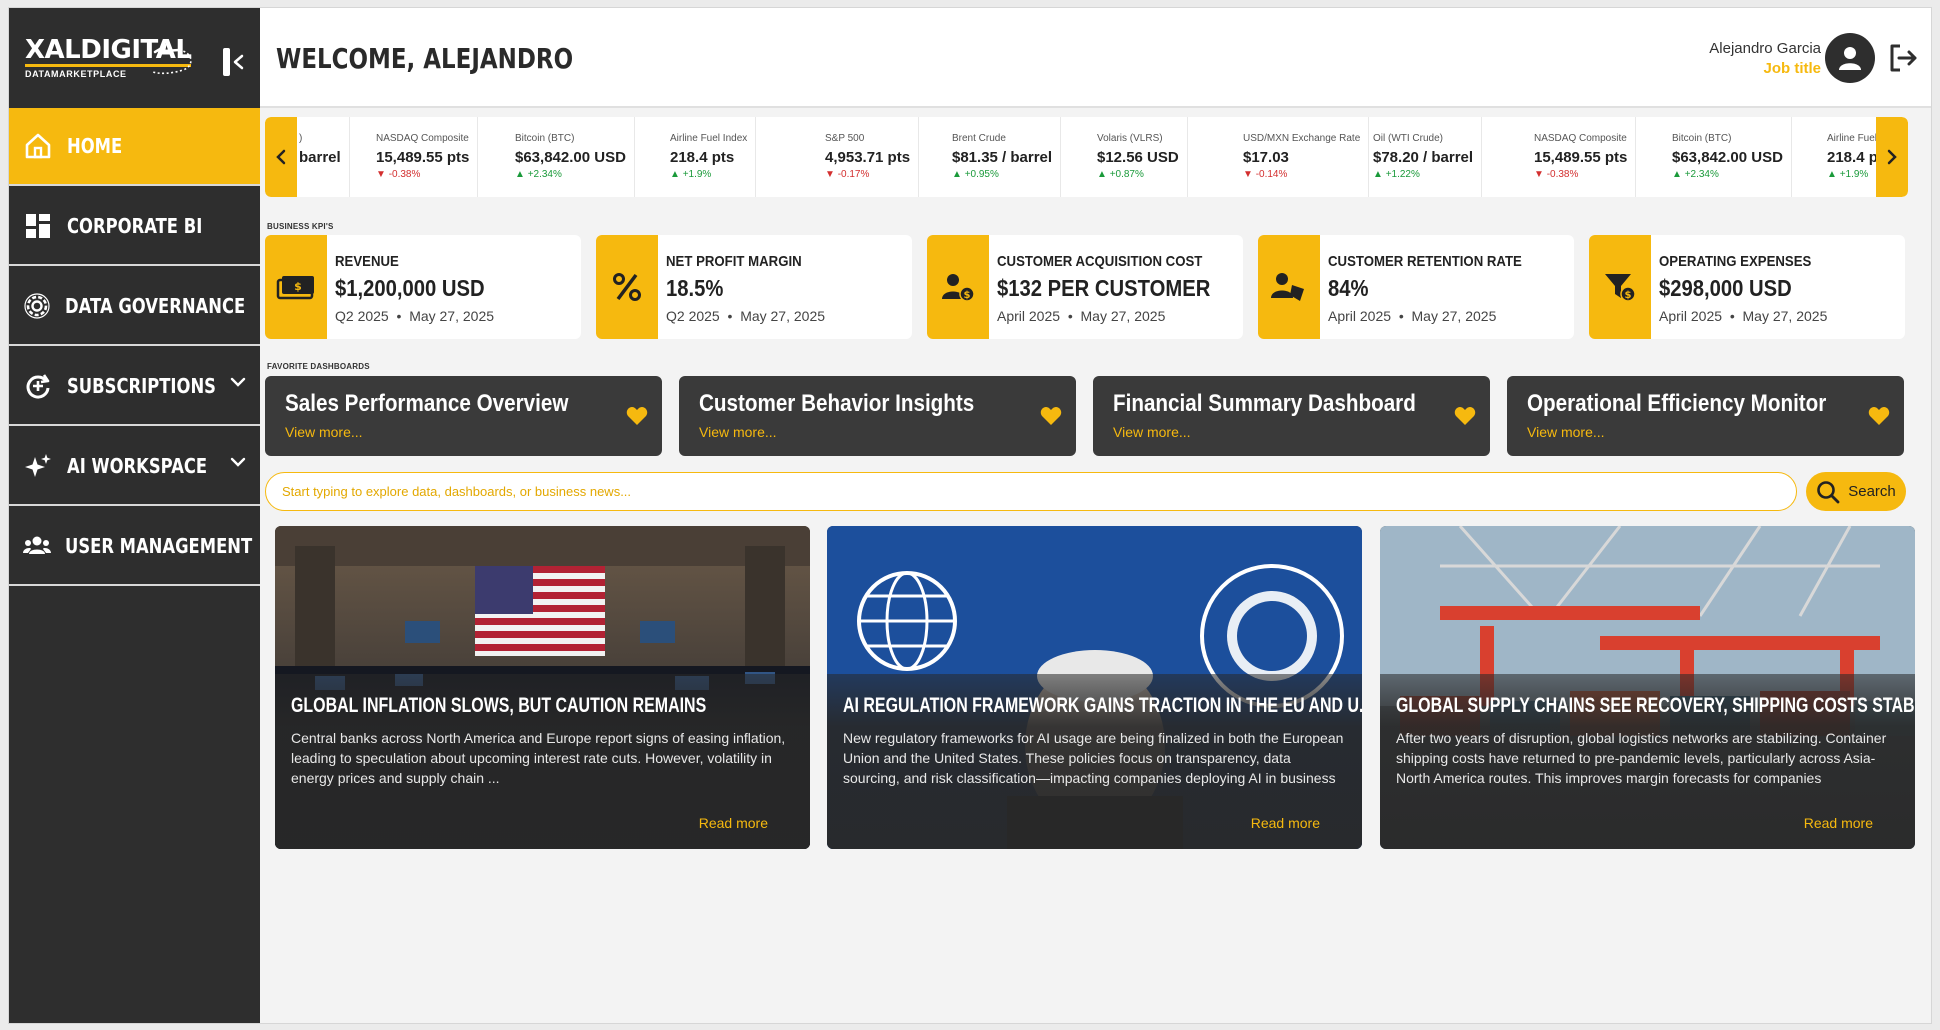  What do you see at coordinates (1266, 157) in the screenshot?
I see `ticker-value: $17.03` at bounding box center [1266, 157].